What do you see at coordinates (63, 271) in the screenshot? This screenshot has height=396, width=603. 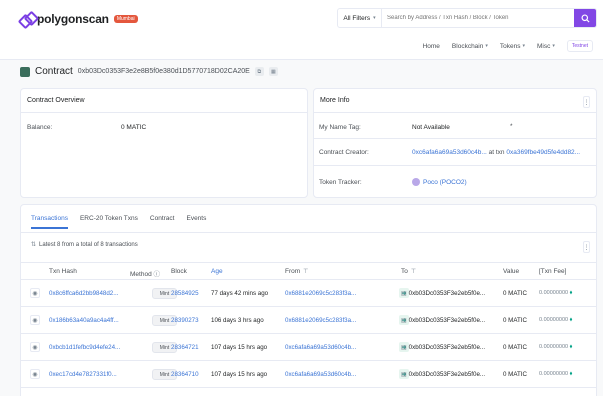 I see `col-txn-hash: Txn Hash` at bounding box center [63, 271].